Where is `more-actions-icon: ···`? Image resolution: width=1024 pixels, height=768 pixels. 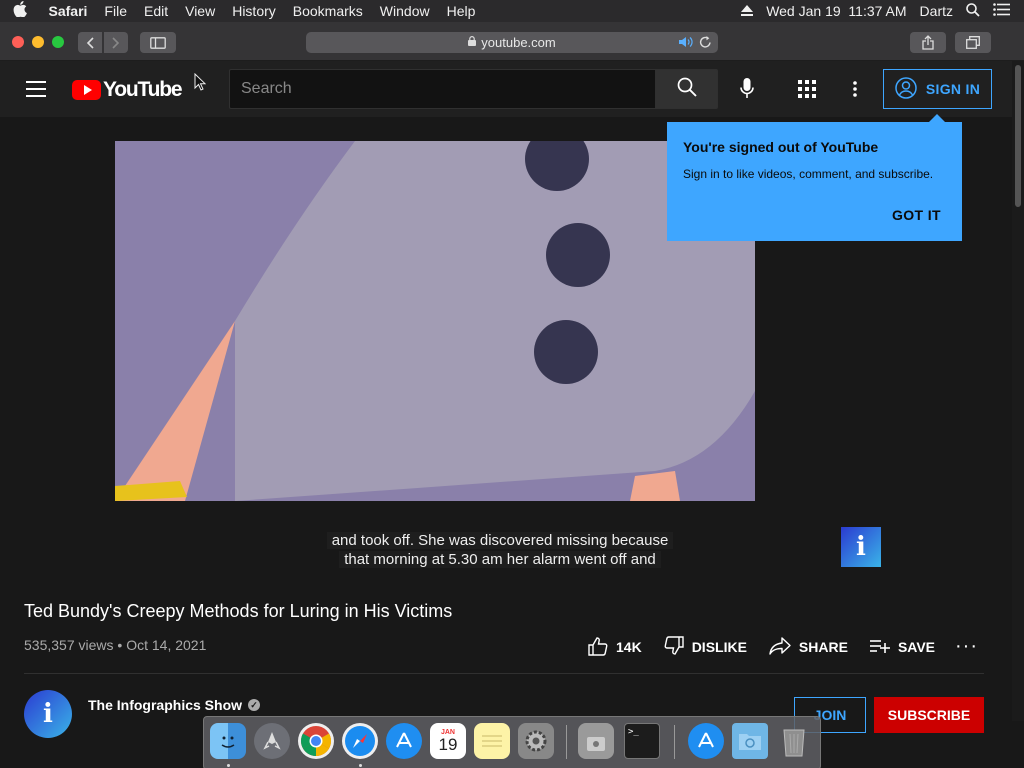 more-actions-icon: ··· is located at coordinates (966, 646).